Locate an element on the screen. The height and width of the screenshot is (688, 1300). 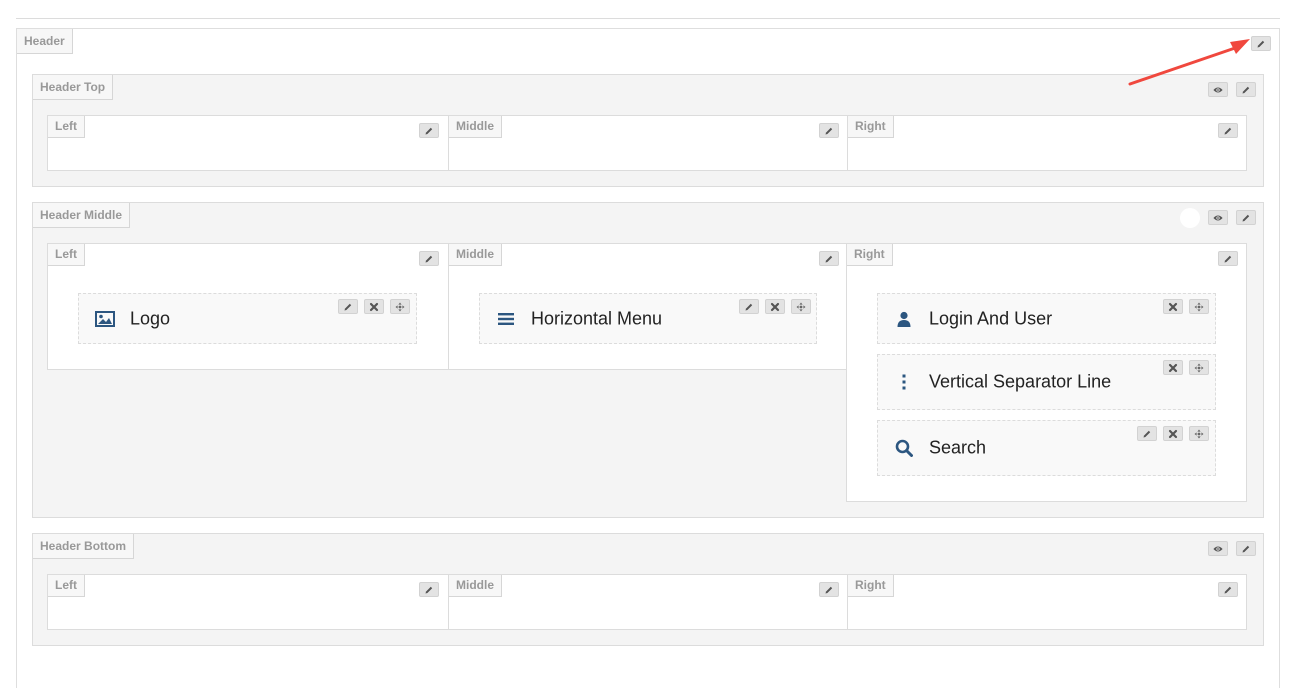
widget-label: Vertical Separator Line is located at coordinates (1020, 381).